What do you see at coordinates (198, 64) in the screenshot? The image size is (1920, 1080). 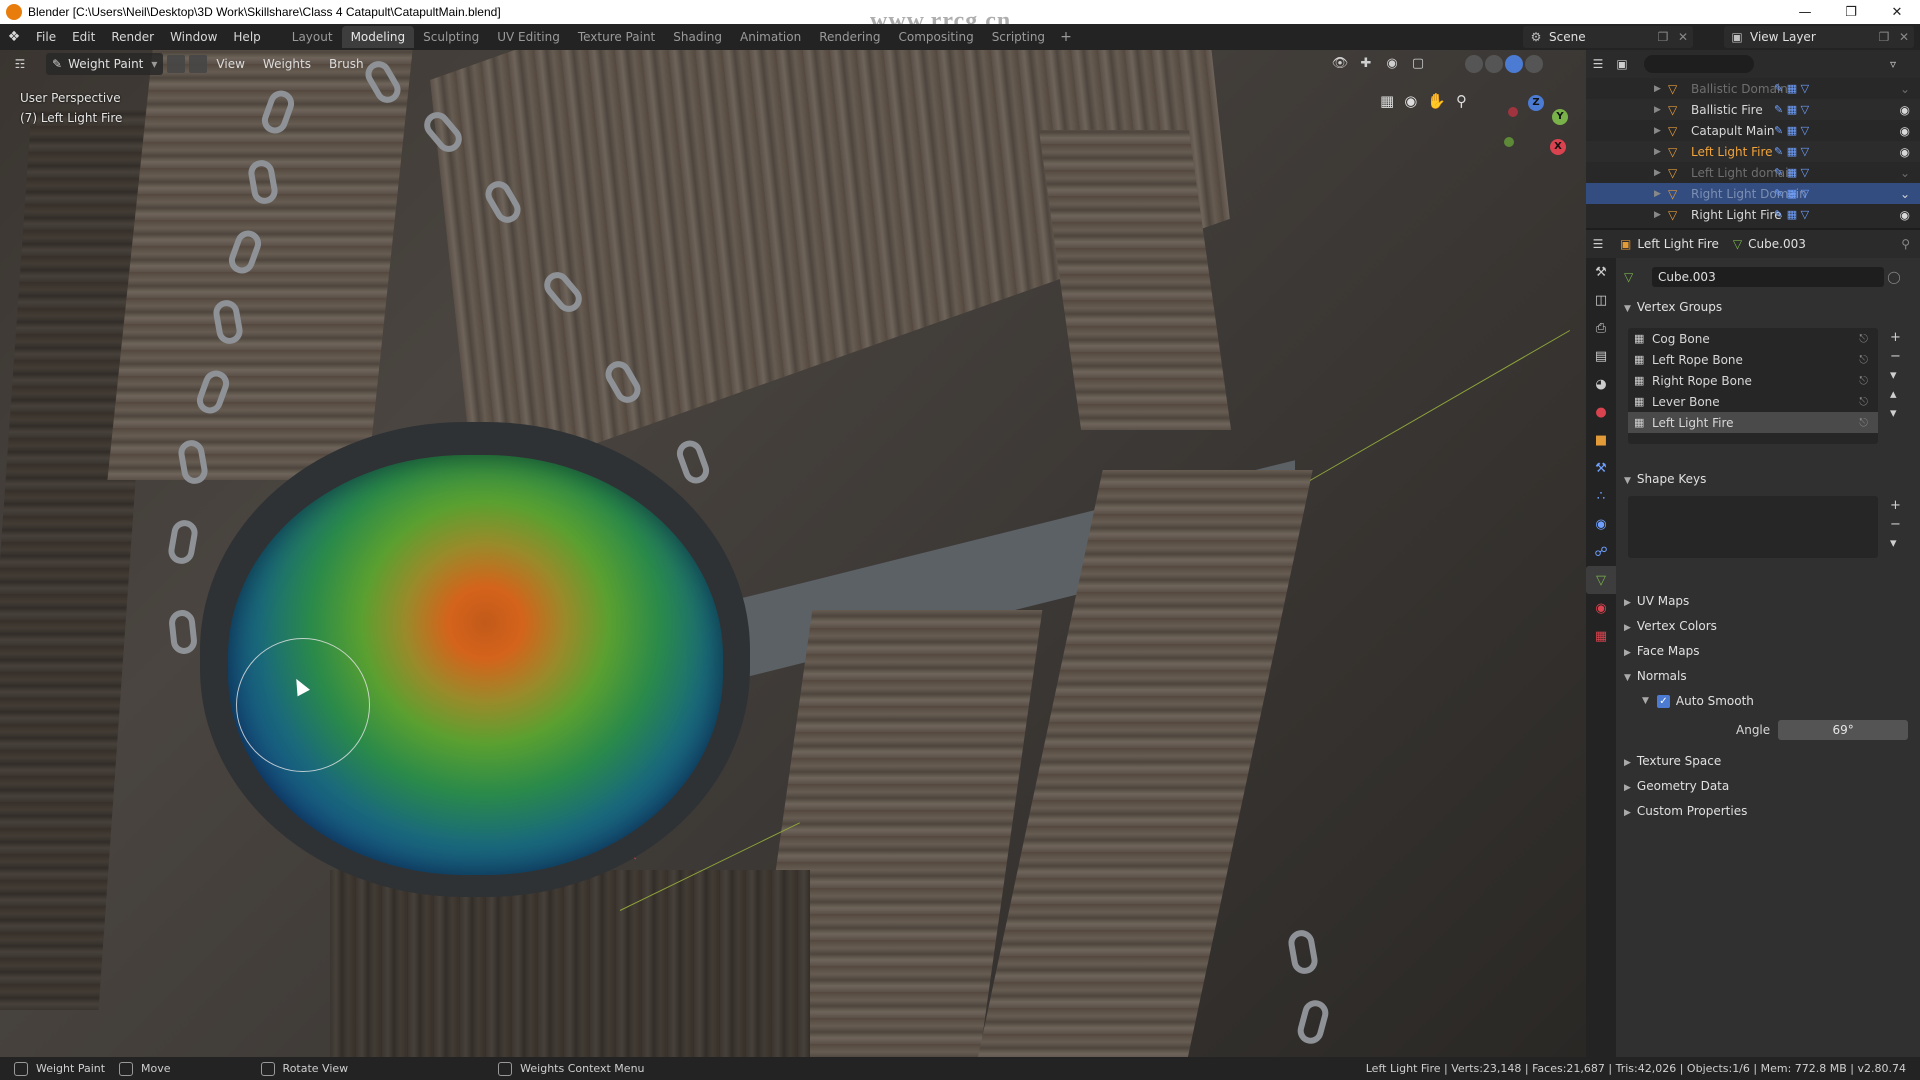 I see `vertex-mask-toggle` at bounding box center [198, 64].